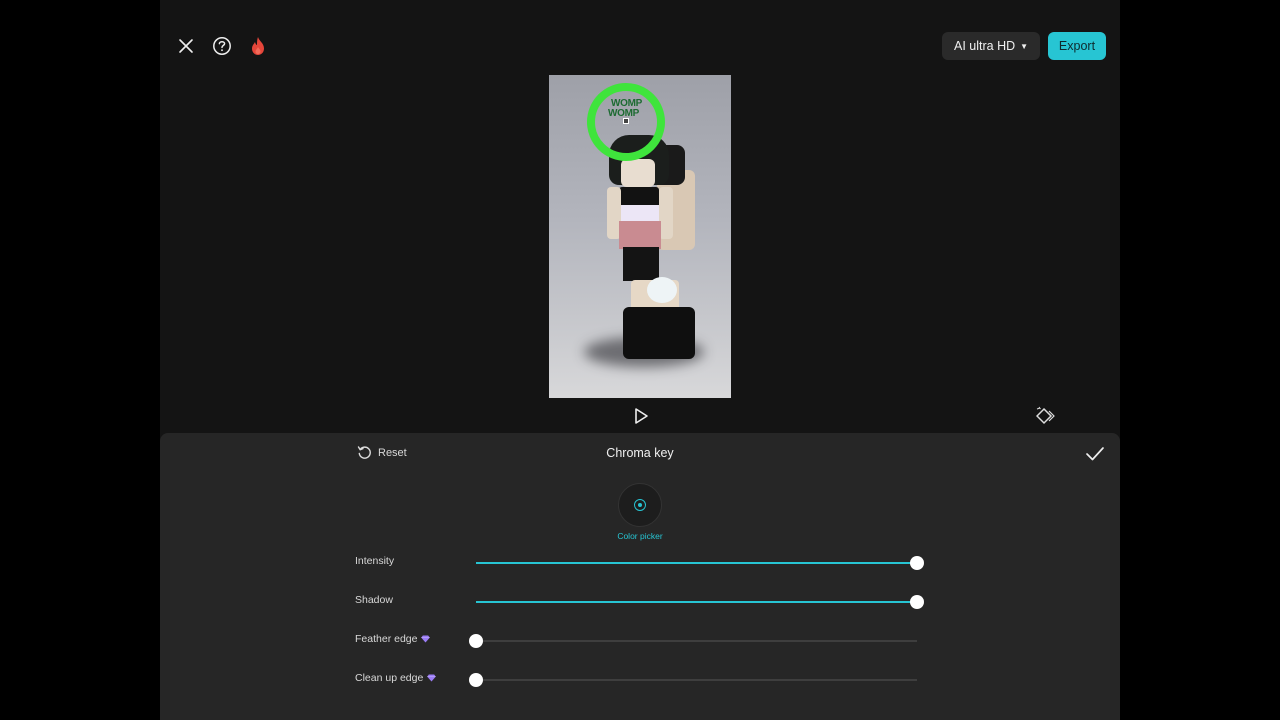  I want to click on color-picker-button, so click(640, 505).